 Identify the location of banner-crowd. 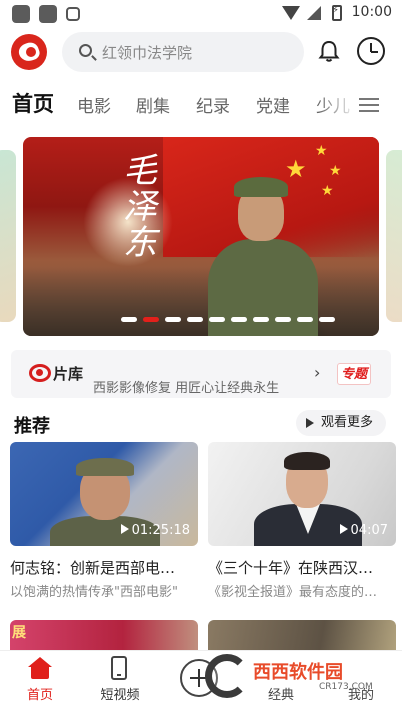
(201, 301).